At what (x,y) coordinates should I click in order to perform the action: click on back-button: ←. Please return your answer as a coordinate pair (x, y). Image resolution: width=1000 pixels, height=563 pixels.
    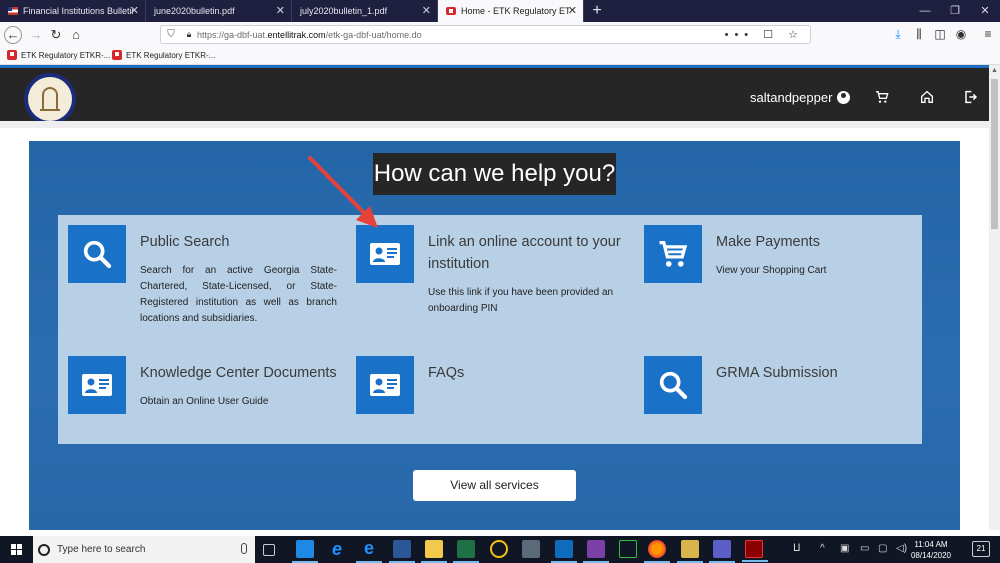
    Looking at the image, I should click on (13, 35).